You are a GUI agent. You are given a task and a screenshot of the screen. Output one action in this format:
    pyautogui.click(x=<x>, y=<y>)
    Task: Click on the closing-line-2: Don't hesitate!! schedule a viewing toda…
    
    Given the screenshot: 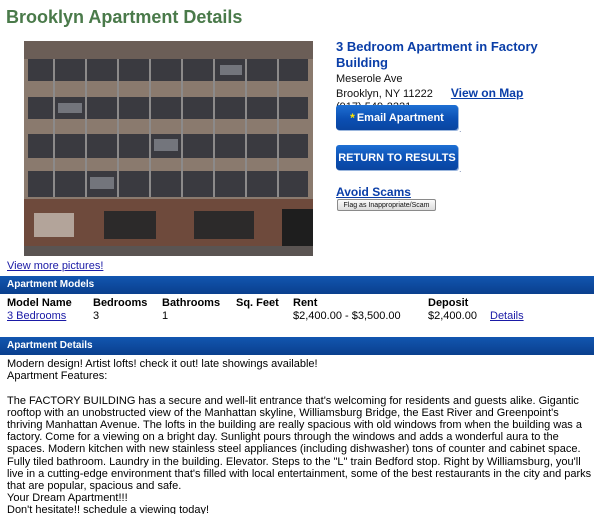 What is the action you would take?
    pyautogui.click(x=108, y=509)
    